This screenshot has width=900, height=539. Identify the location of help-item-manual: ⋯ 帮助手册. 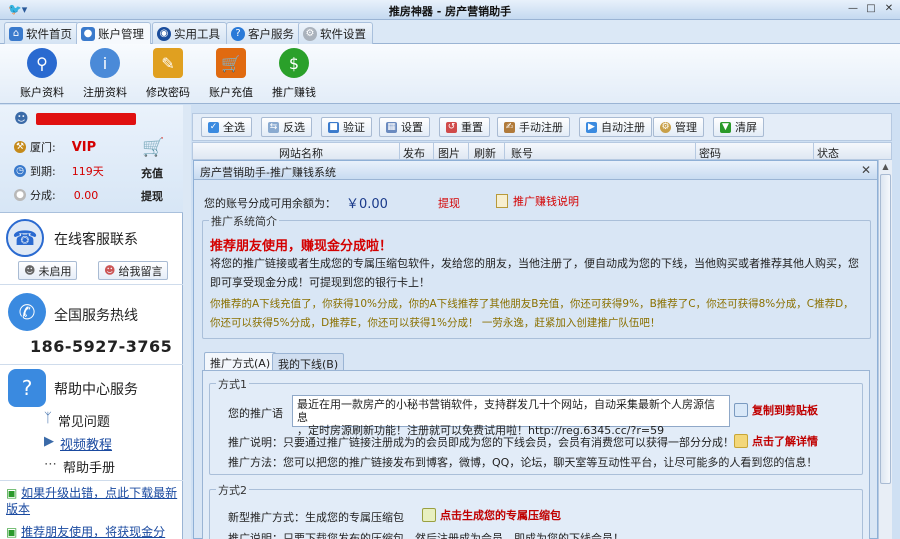
(79, 466).